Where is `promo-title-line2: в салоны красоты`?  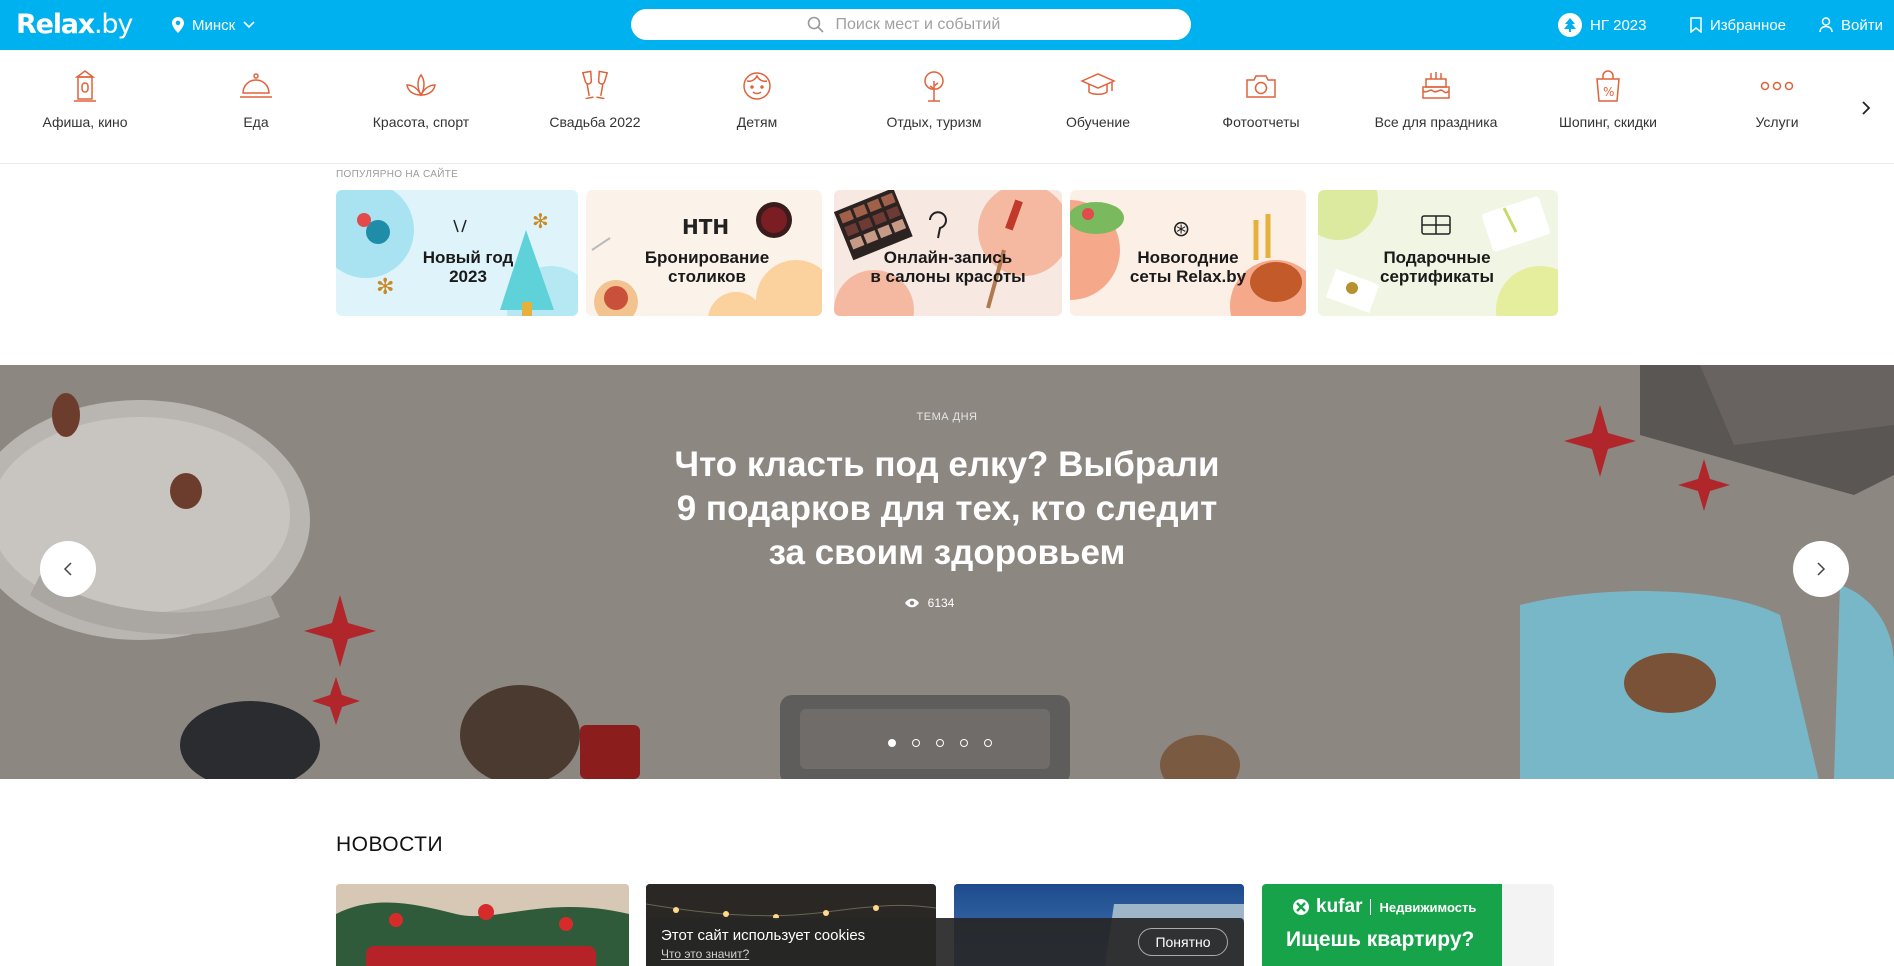 promo-title-line2: в салоны красоты is located at coordinates (948, 276).